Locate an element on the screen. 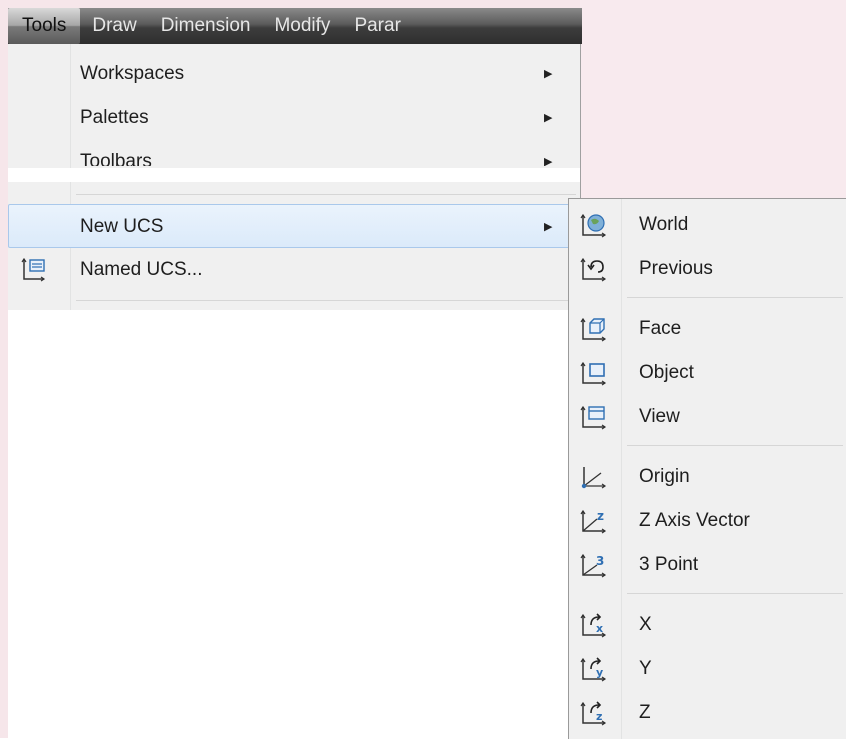  submenu-item-previous: Previous is located at coordinates (707, 269).